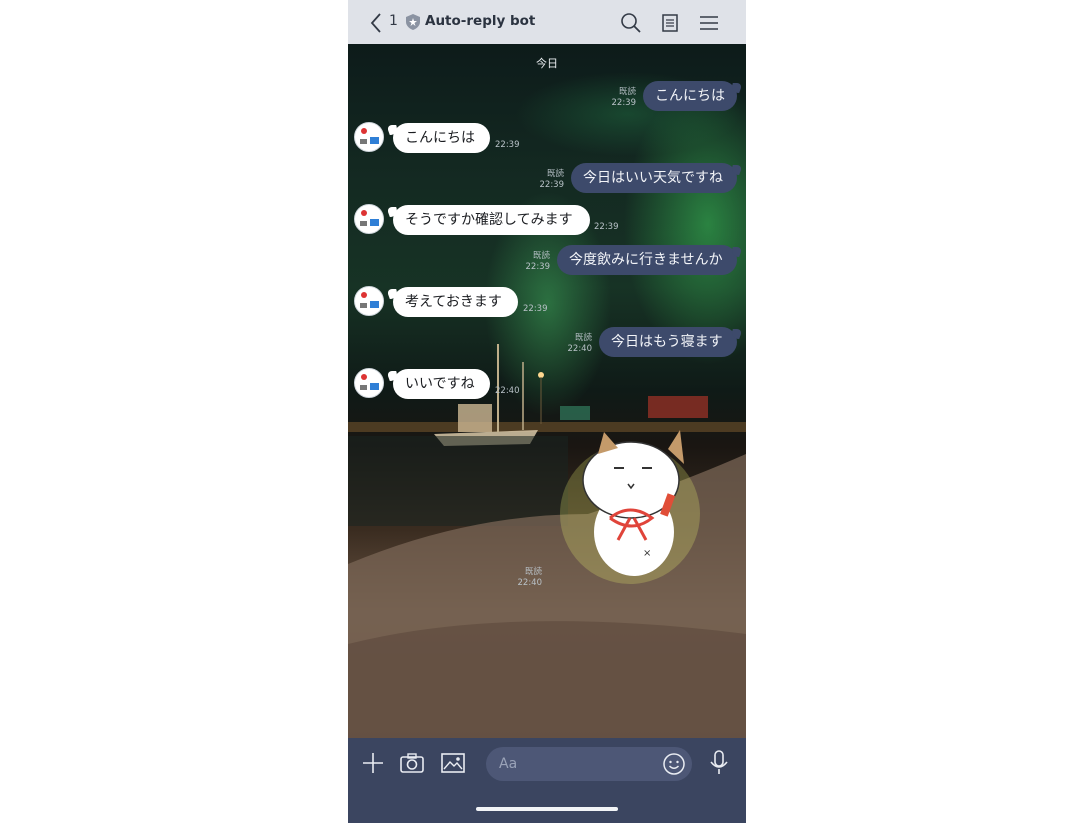 Image resolution: width=1083 pixels, height=823 pixels. What do you see at coordinates (709, 23) in the screenshot?
I see `menu-icon` at bounding box center [709, 23].